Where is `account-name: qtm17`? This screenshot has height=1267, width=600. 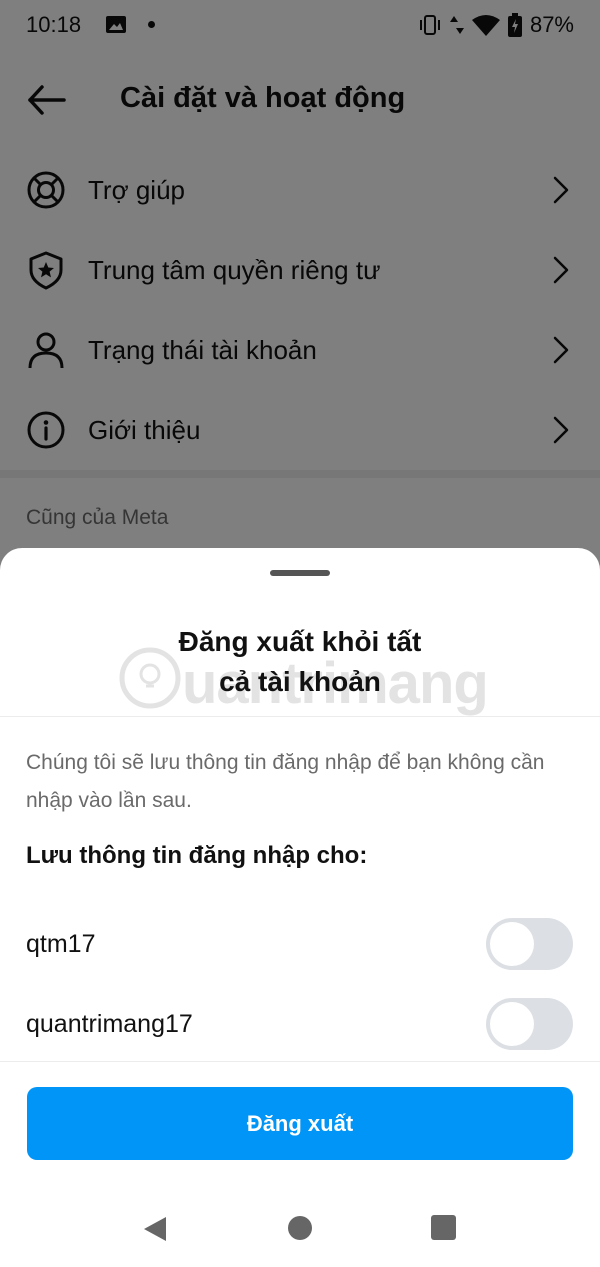
account-name: qtm17 is located at coordinates (61, 944).